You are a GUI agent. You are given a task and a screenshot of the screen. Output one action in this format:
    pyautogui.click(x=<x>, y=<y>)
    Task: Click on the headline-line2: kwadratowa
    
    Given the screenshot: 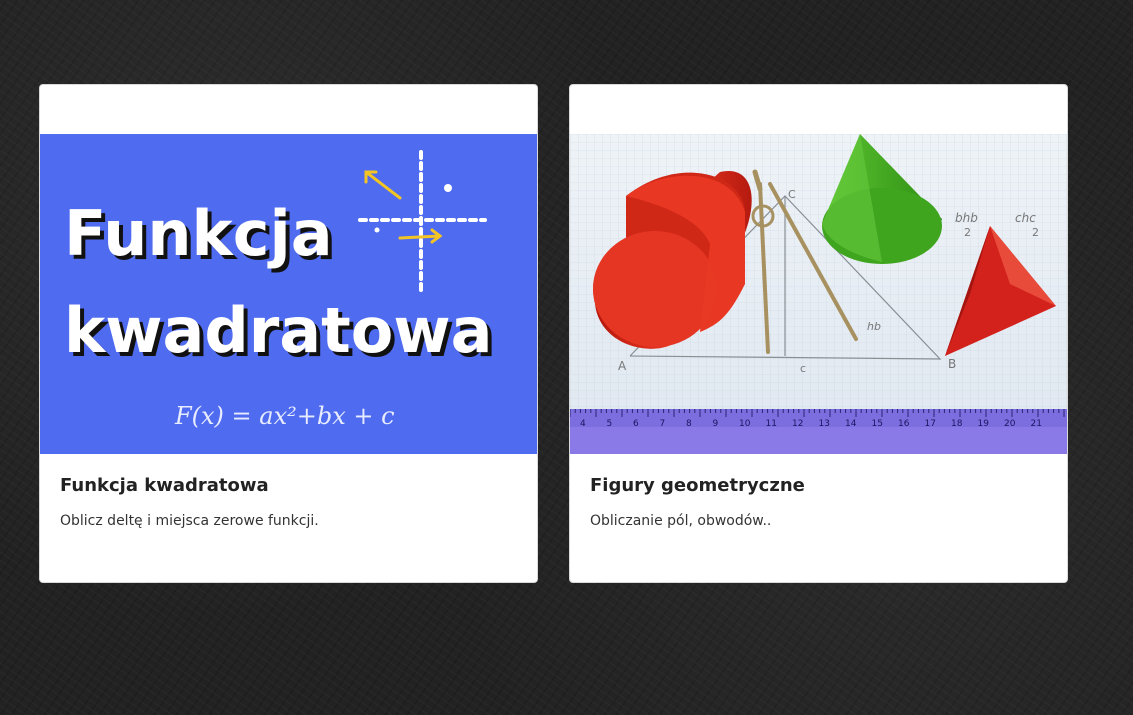 What is the action you would take?
    pyautogui.click(x=278, y=330)
    